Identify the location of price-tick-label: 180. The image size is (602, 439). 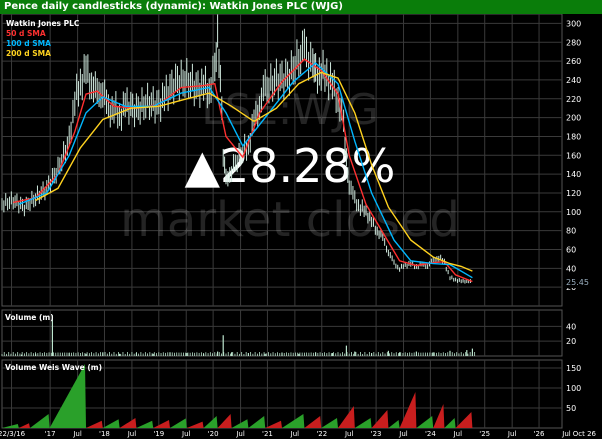
(573, 136).